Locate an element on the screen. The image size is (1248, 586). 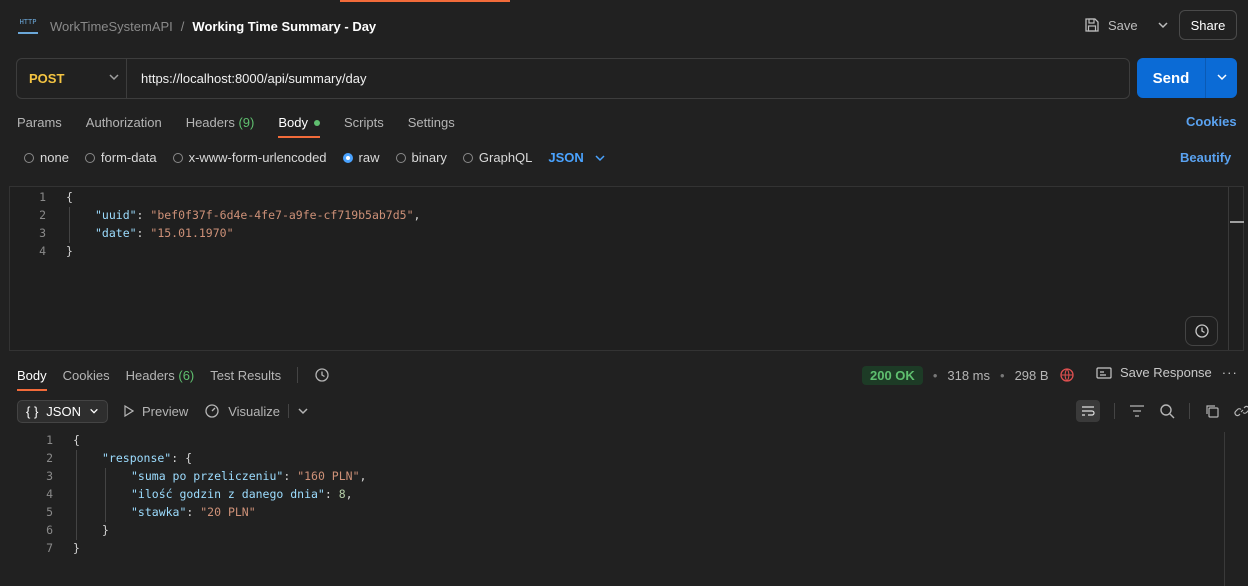
code-line-ilosc: "ilość godzin z danego dnia": 8, is located at coordinates (242, 494).